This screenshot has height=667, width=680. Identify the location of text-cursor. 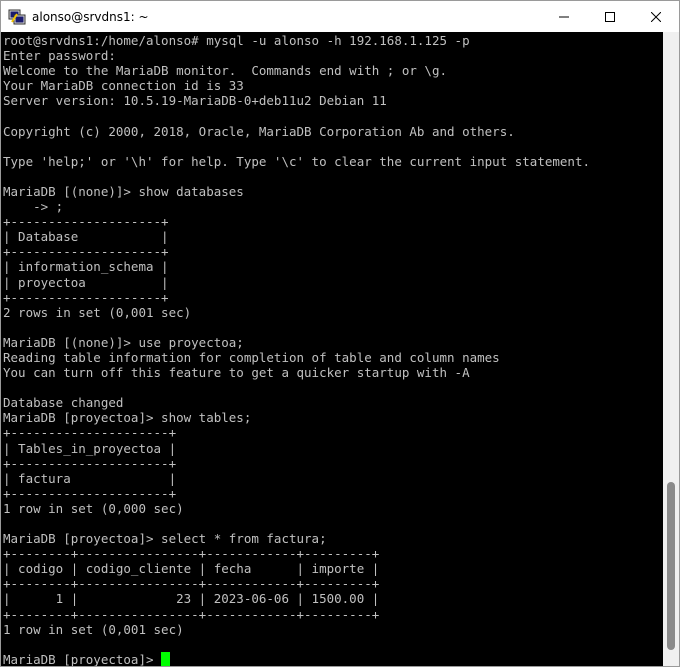
(166, 658).